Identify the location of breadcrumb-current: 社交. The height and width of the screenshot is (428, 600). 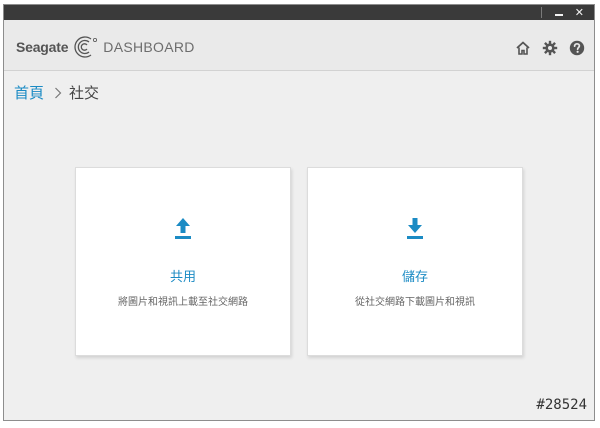
(84, 93).